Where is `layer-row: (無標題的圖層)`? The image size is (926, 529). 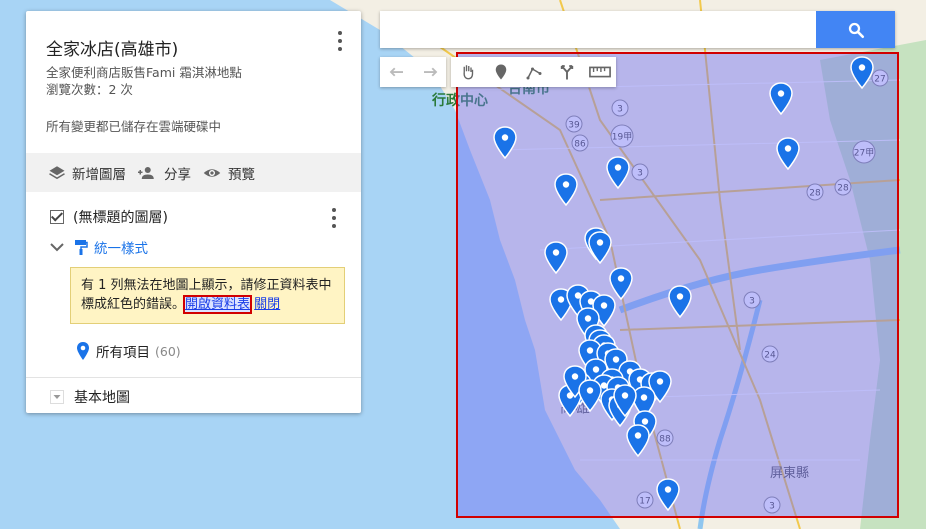
layer-row: (無標題的圖層) is located at coordinates (109, 217).